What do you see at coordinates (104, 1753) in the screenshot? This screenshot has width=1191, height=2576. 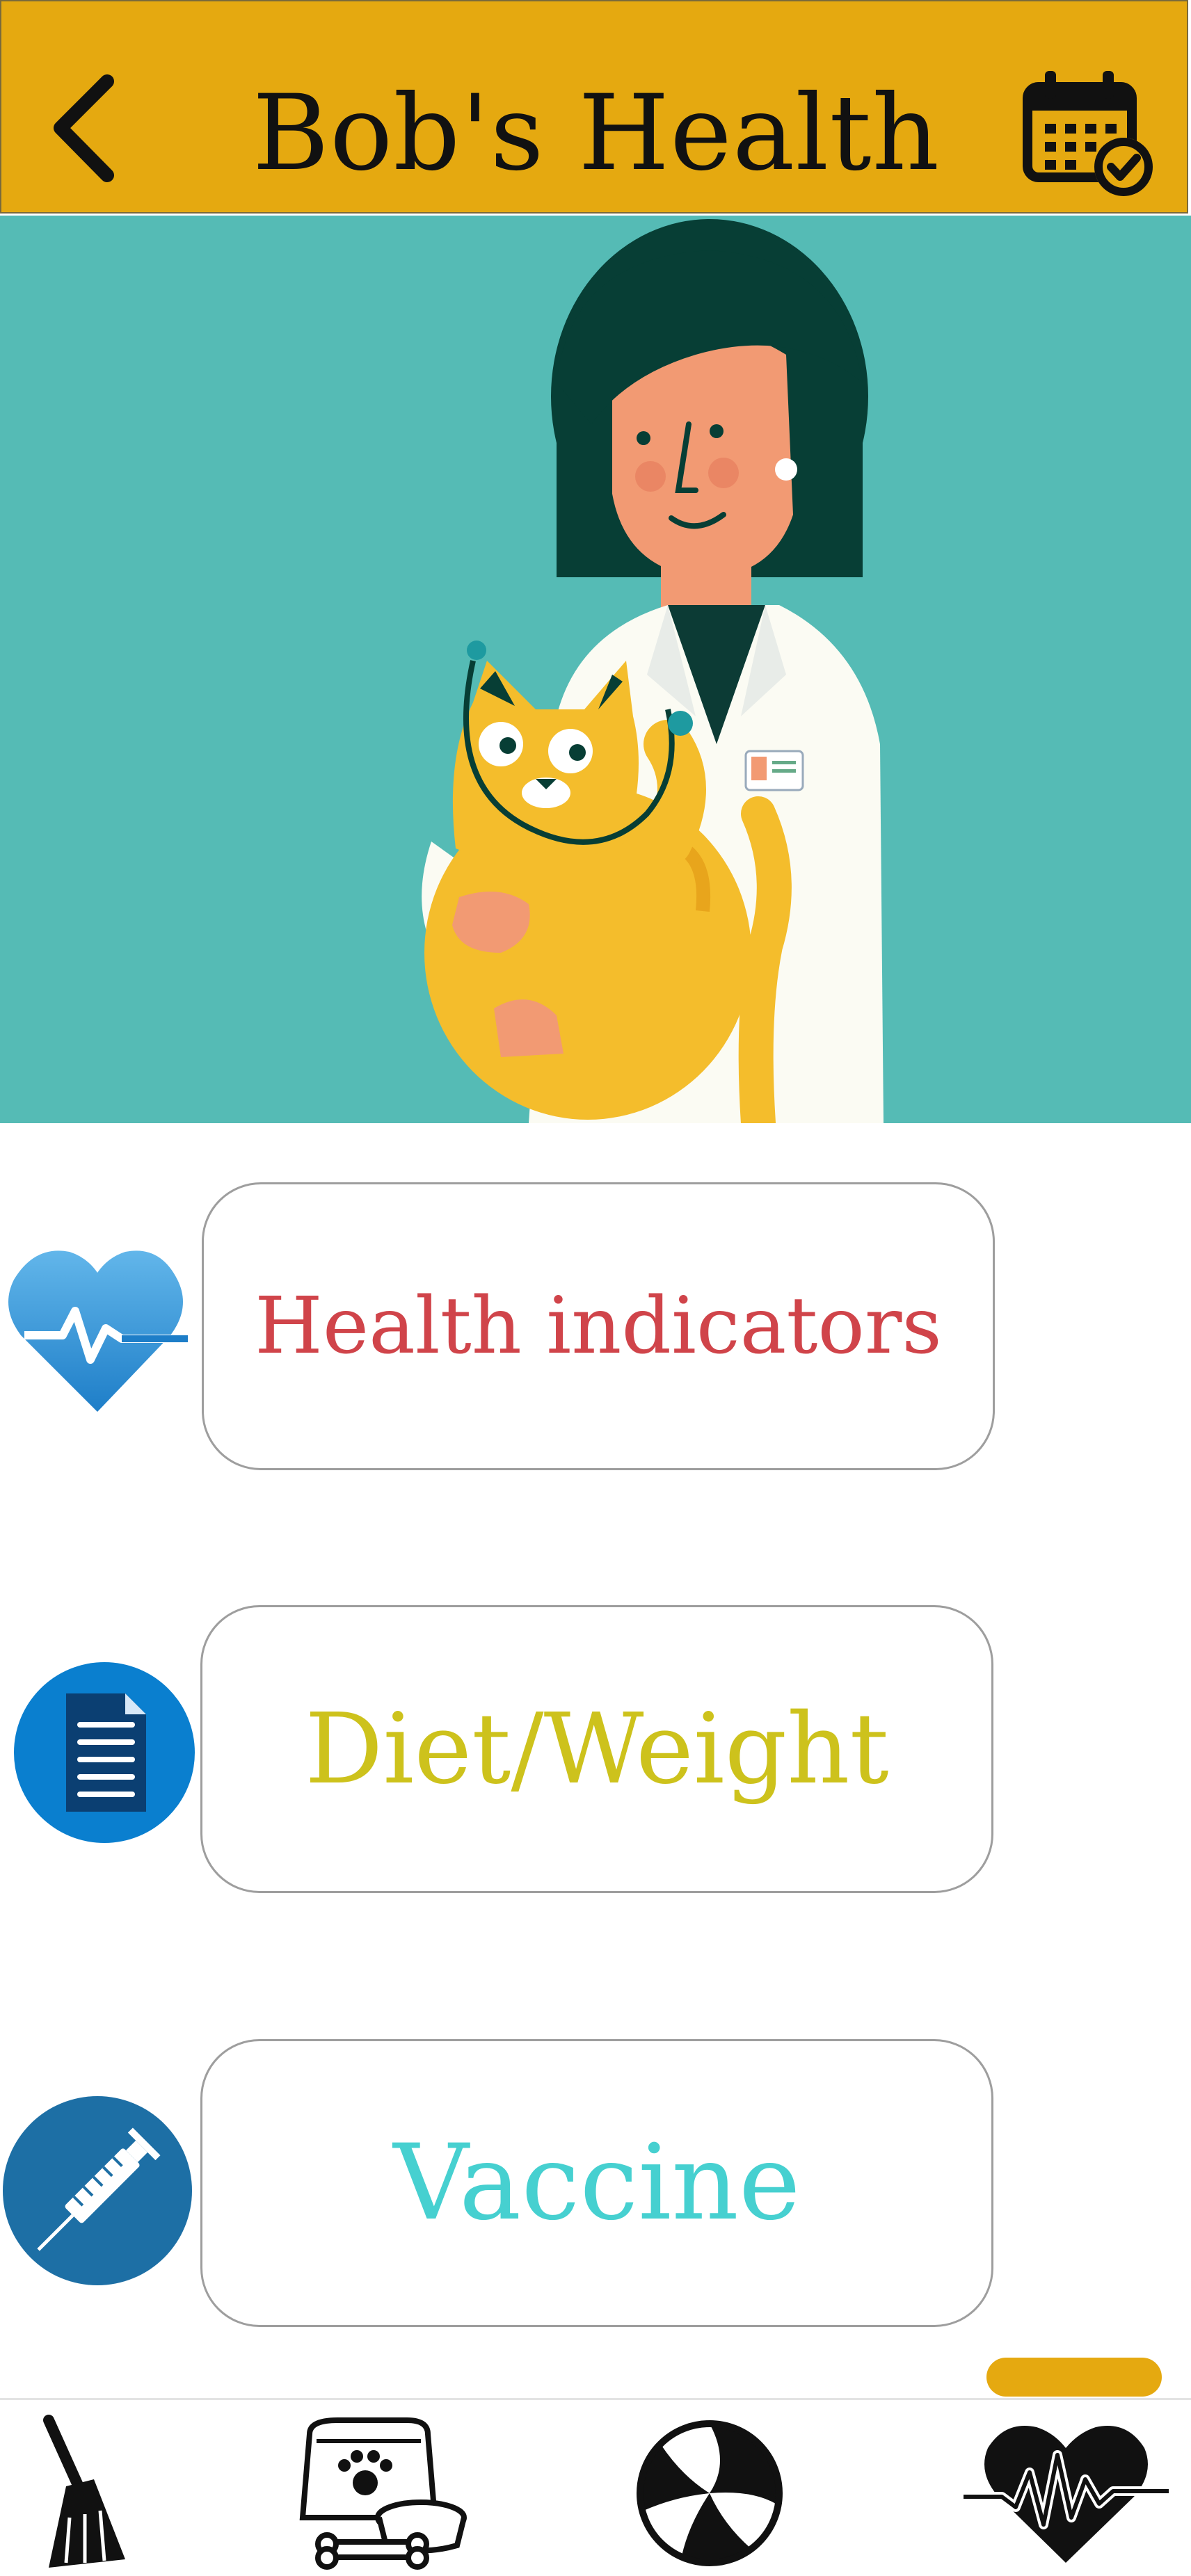 I see `document-icon` at bounding box center [104, 1753].